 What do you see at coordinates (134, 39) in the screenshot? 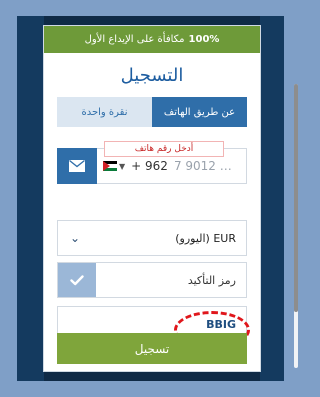
I see `promo-text: مكافأة على الإيداع الأول` at bounding box center [134, 39].